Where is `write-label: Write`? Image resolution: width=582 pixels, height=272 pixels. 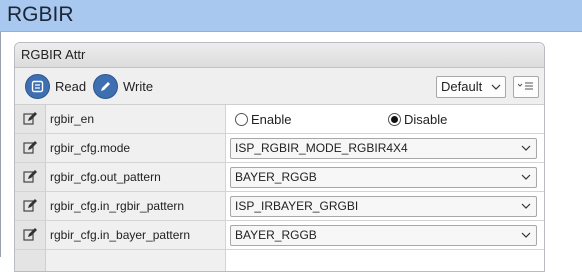
write-label: Write is located at coordinates (138, 86).